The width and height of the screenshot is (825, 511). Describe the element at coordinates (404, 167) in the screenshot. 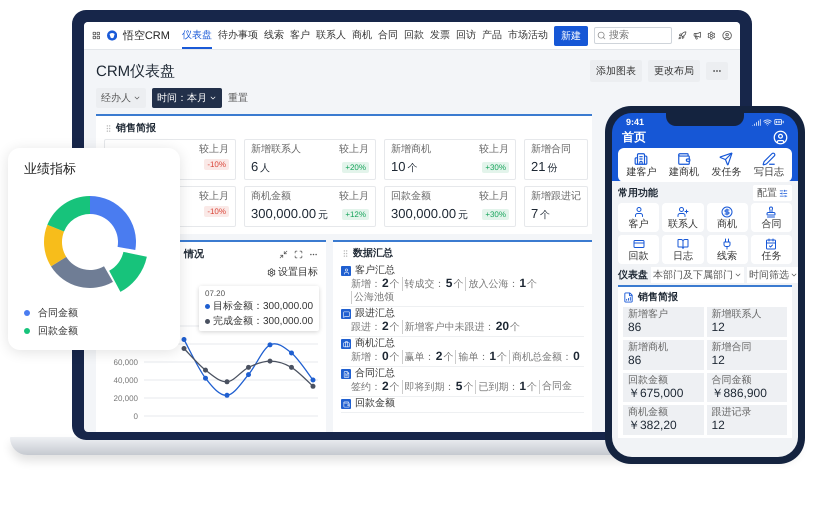

I see `stat-value: 10 个` at that location.